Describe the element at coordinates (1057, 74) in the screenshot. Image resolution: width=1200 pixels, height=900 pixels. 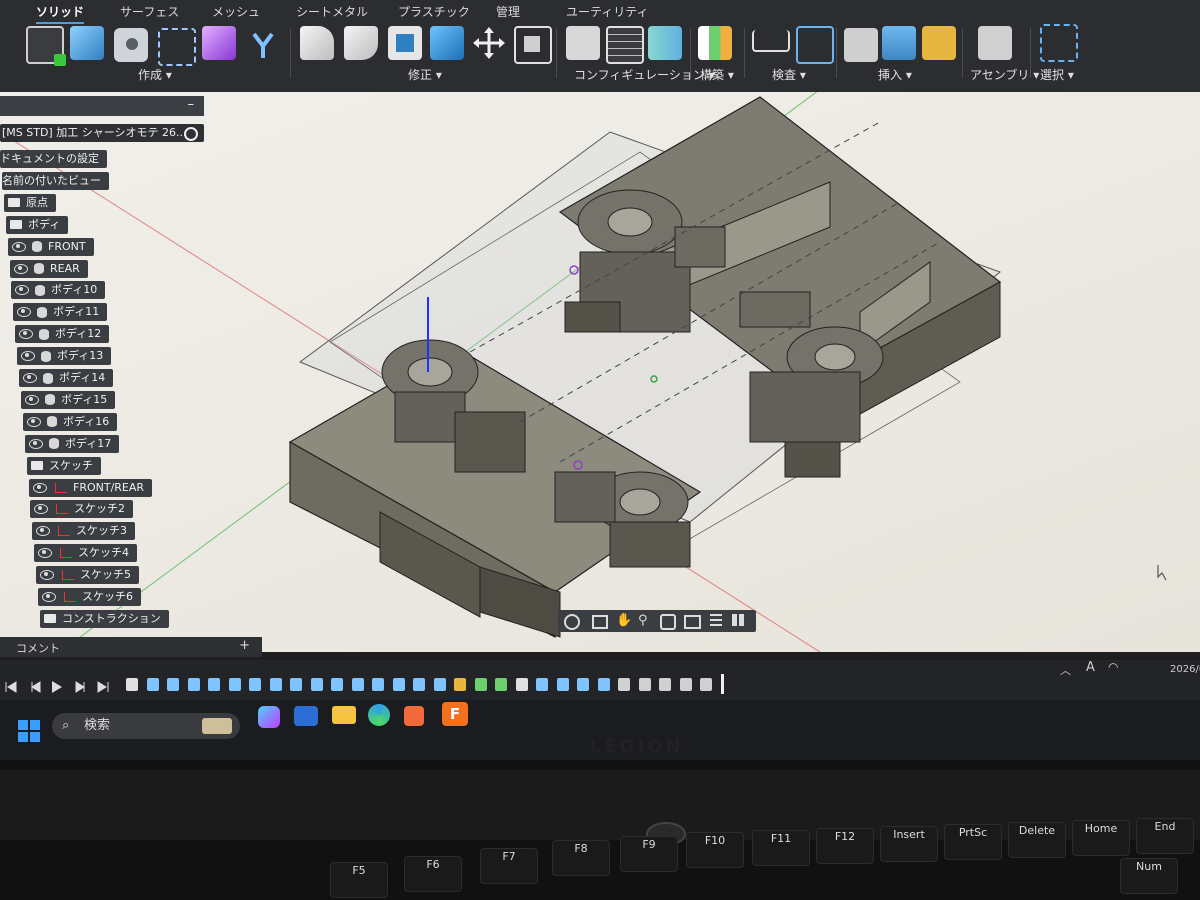
I see `group-select: 選択 ▾` at that location.